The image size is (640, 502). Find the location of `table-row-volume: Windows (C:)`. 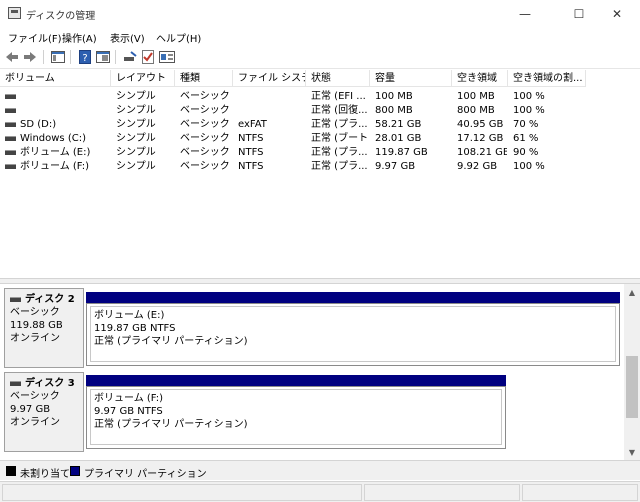

table-row-volume: Windows (C:) is located at coordinates (57, 139).